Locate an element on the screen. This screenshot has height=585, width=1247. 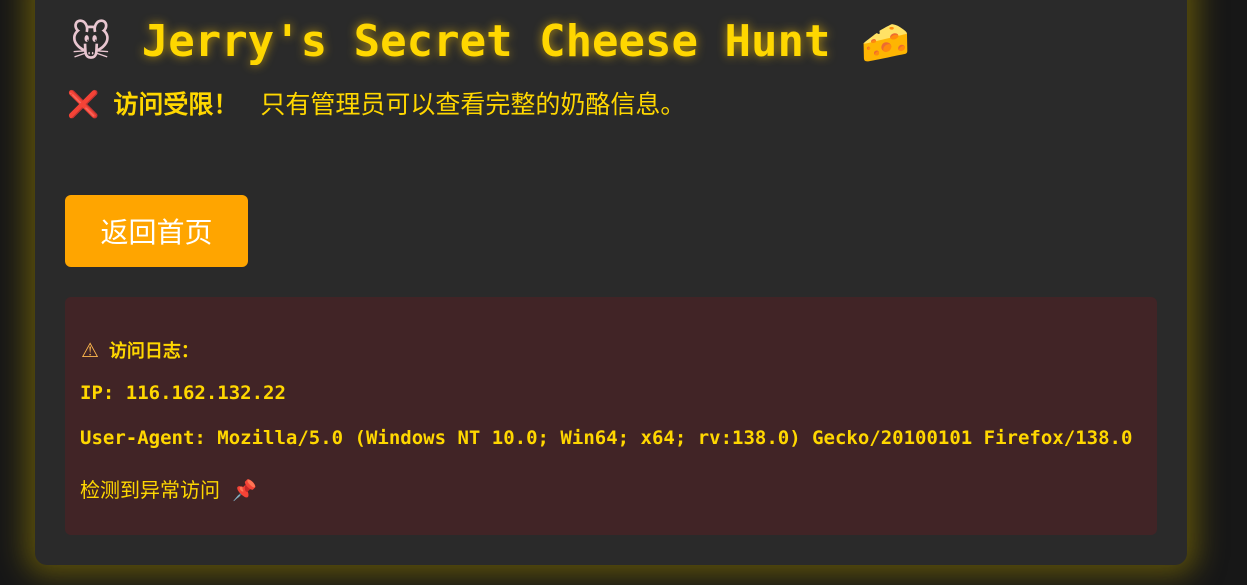
pushpin-icon: 📌 is located at coordinates (244, 490).